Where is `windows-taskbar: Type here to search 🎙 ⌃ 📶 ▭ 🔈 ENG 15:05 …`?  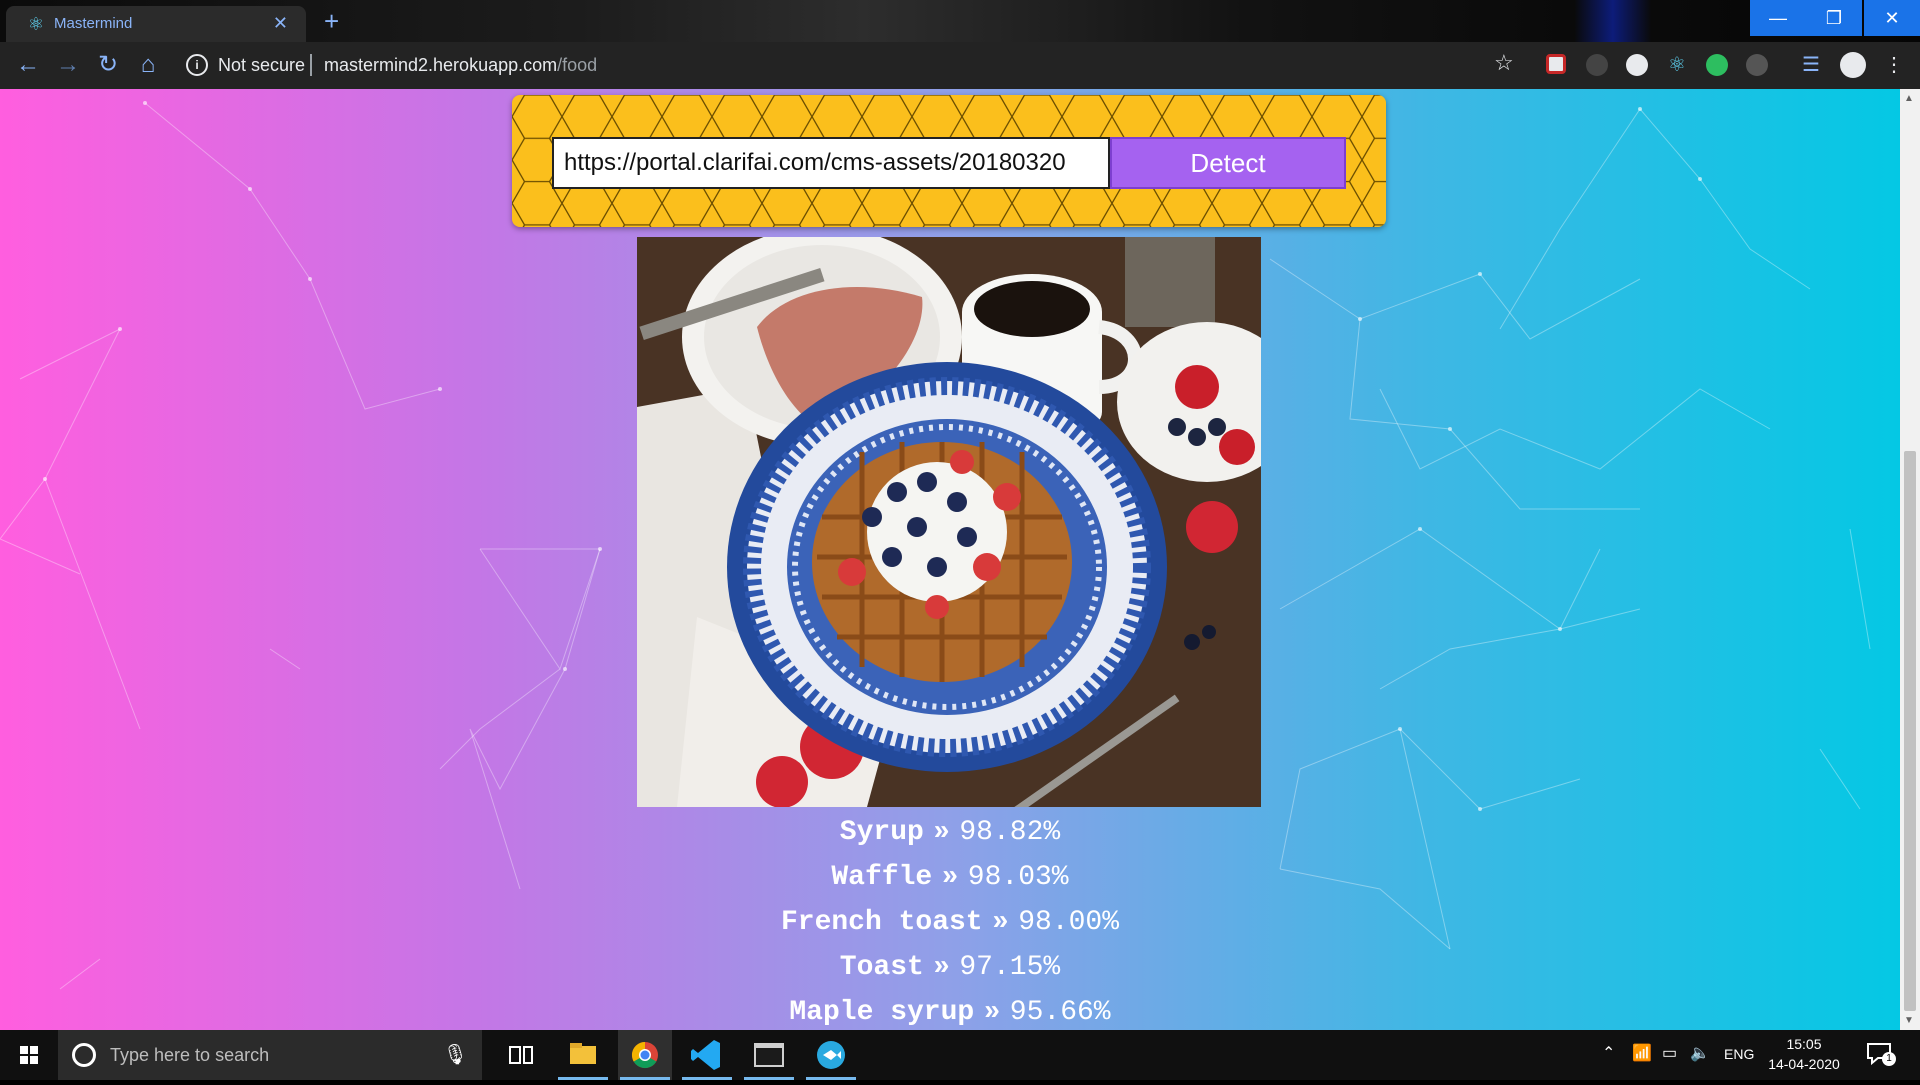 windows-taskbar: Type here to search 🎙 ⌃ 📶 ▭ 🔈 ENG 15:05 … is located at coordinates (960, 1055).